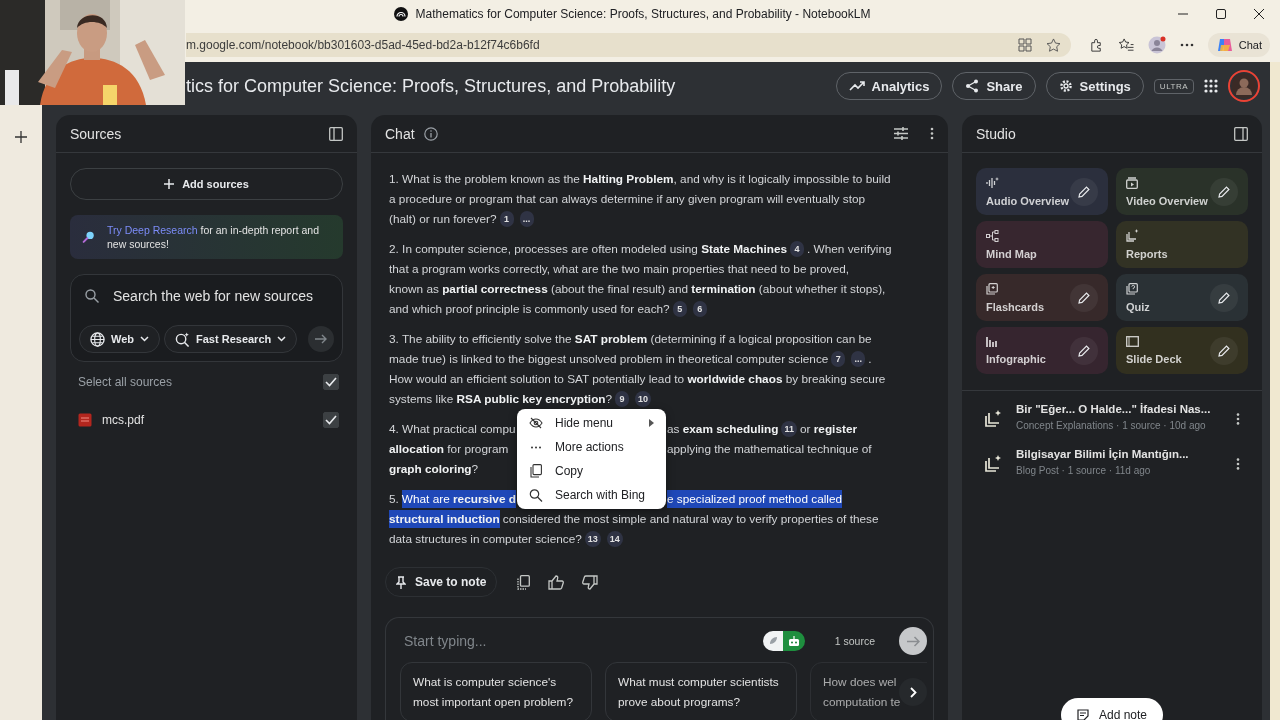 The image size is (1280, 720). Describe the element at coordinates (1259, 14) in the screenshot. I see `close-icon` at that location.